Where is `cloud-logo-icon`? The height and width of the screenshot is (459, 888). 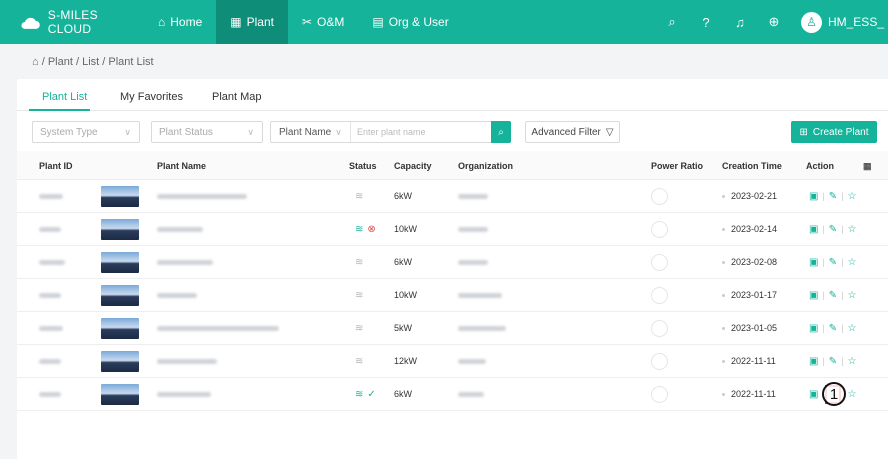
cloud-logo-icon is located at coordinates (30, 23).